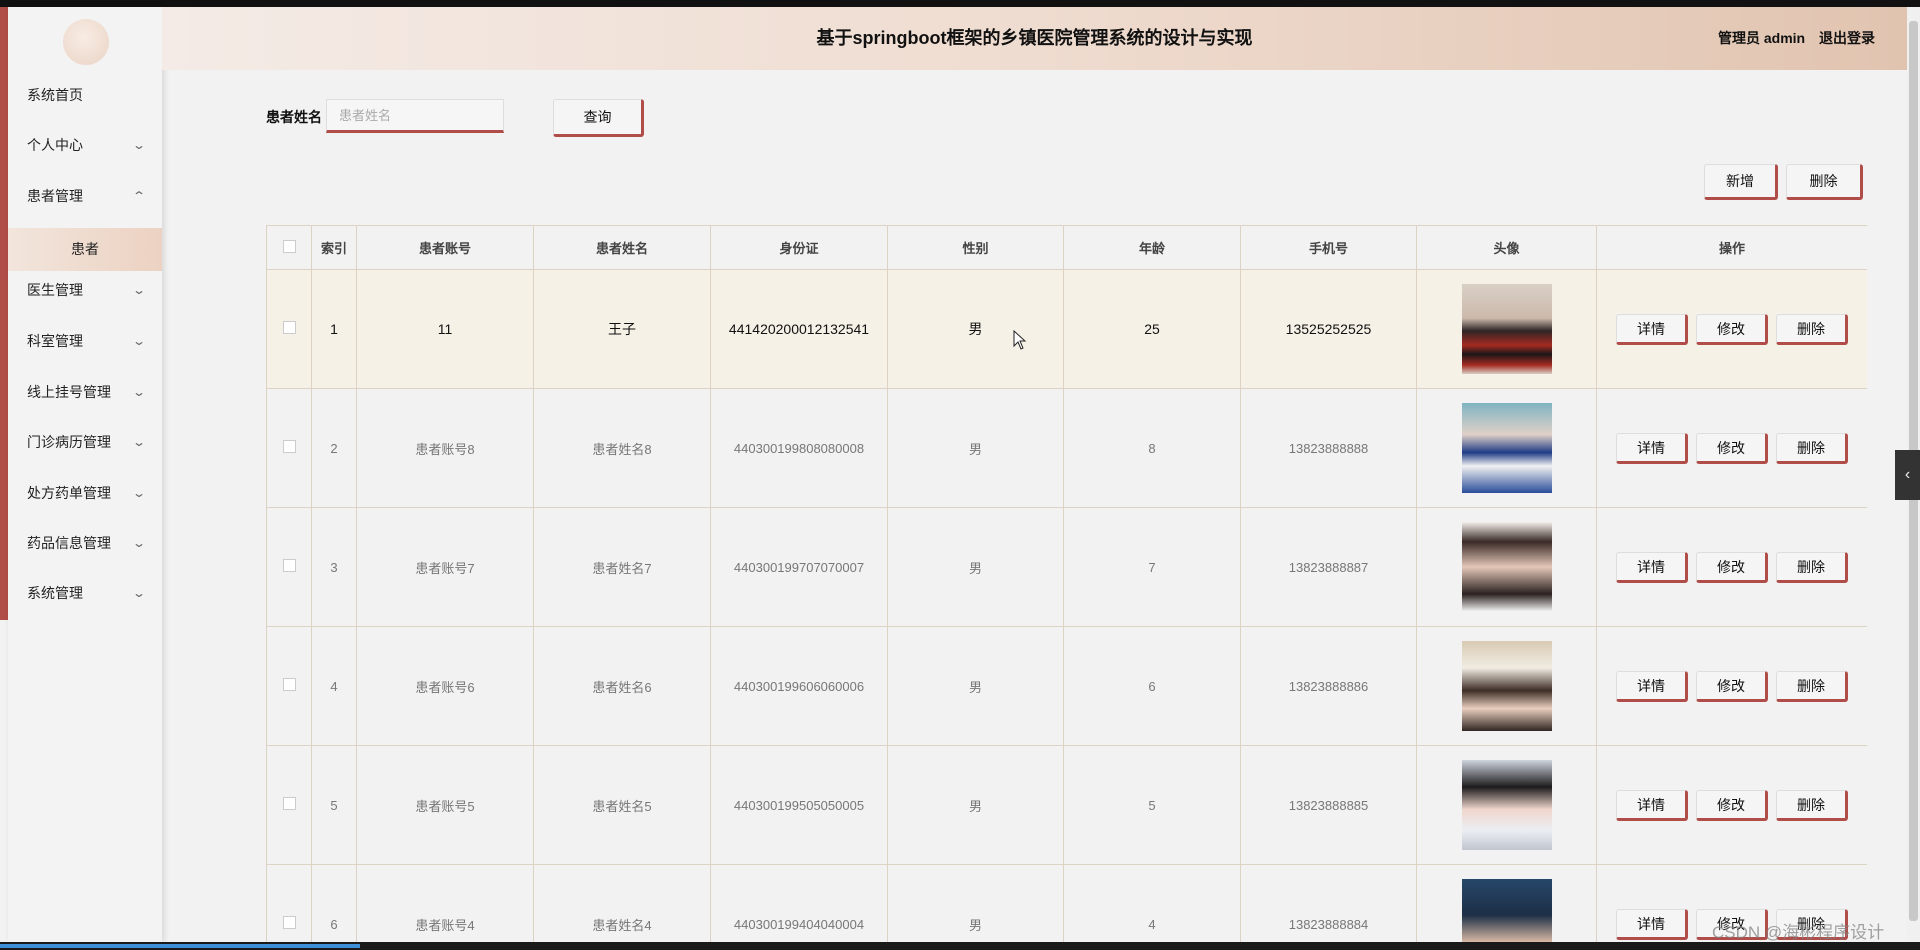 The height and width of the screenshot is (950, 1920). Describe the element at coordinates (415, 116) in the screenshot. I see `patient-name-search-input` at that location.